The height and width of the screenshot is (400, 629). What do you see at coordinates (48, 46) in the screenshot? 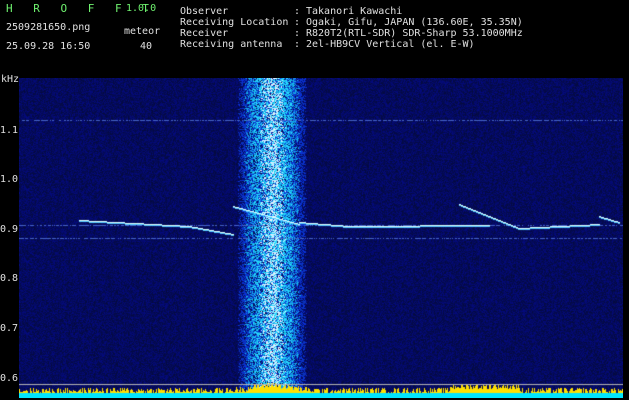
I see `timestamp: 25.09.28 16:50` at bounding box center [48, 46].